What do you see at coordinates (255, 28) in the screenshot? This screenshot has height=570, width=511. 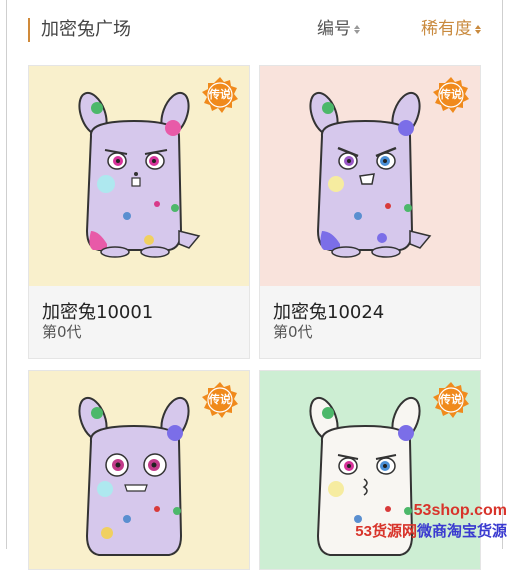 I see `page-header: 加密兔广场 编号 稀有度` at bounding box center [255, 28].